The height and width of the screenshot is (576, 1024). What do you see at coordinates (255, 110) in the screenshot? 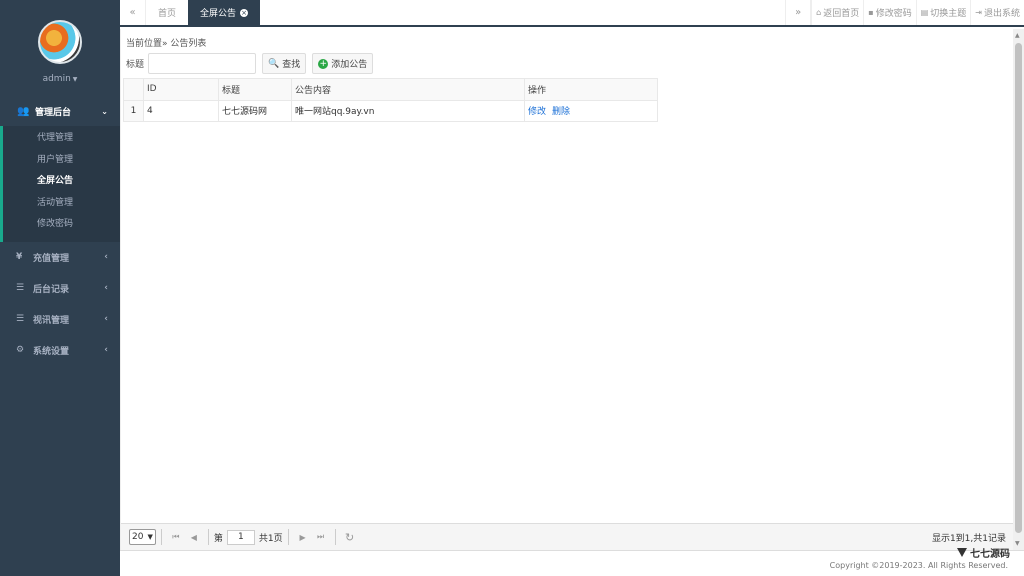
I see `cell-title: 七七源码网` at bounding box center [255, 110].